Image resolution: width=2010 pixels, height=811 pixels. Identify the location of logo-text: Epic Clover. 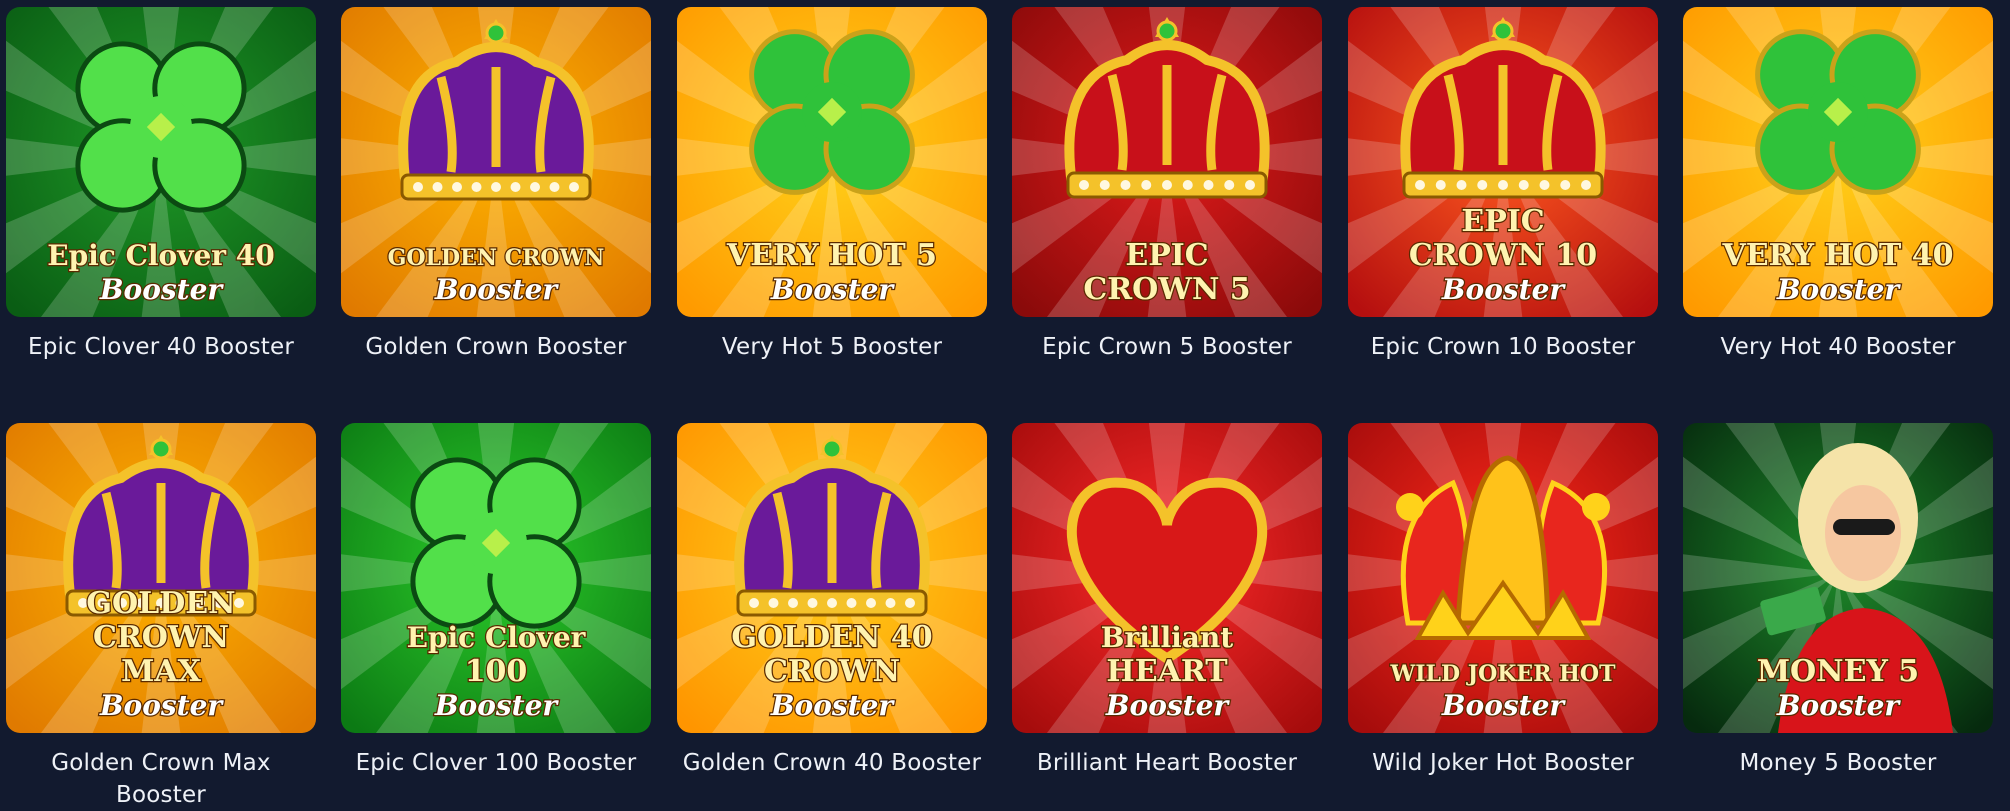
(497, 637).